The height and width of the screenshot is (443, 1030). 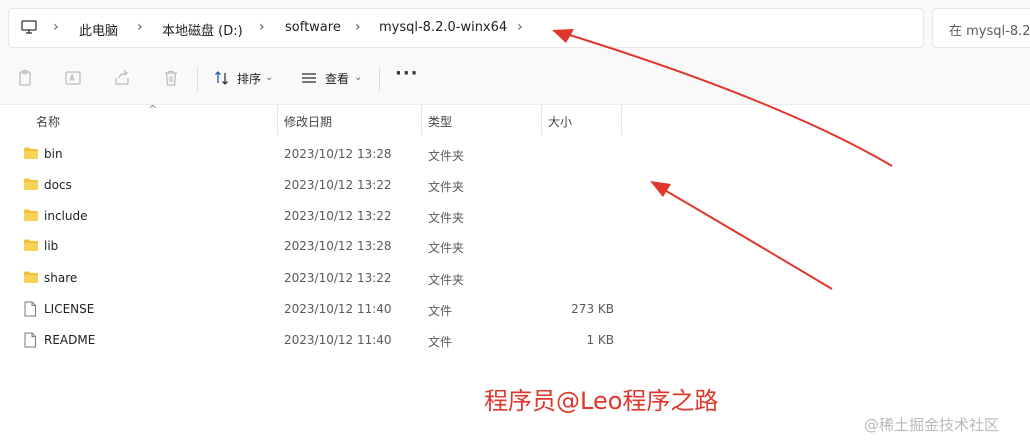 I want to click on author-watermark: 程序员@Leo程序之路, so click(x=601, y=401).